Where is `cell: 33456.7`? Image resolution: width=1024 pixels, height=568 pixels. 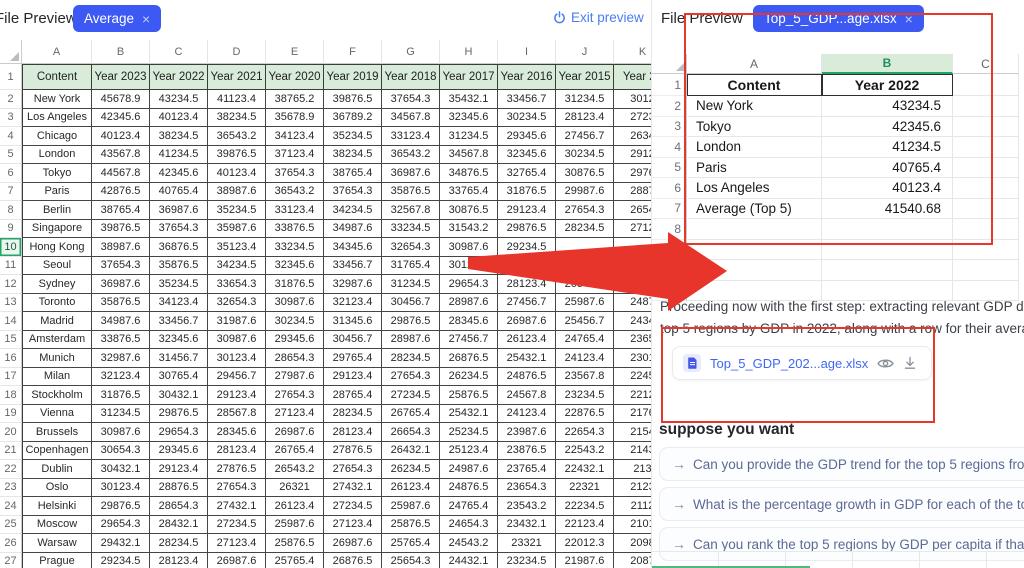
cell: 33456.7 is located at coordinates (527, 99).